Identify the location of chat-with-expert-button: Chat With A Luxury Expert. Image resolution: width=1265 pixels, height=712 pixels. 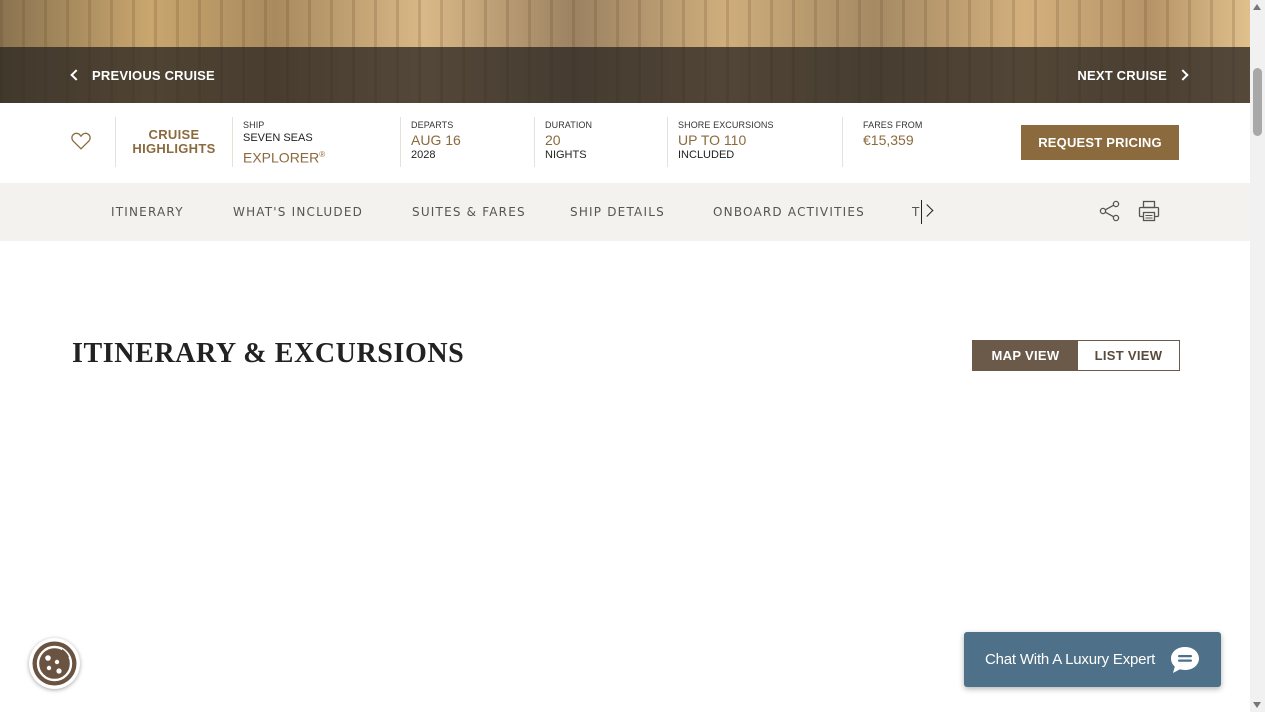
(1092, 659).